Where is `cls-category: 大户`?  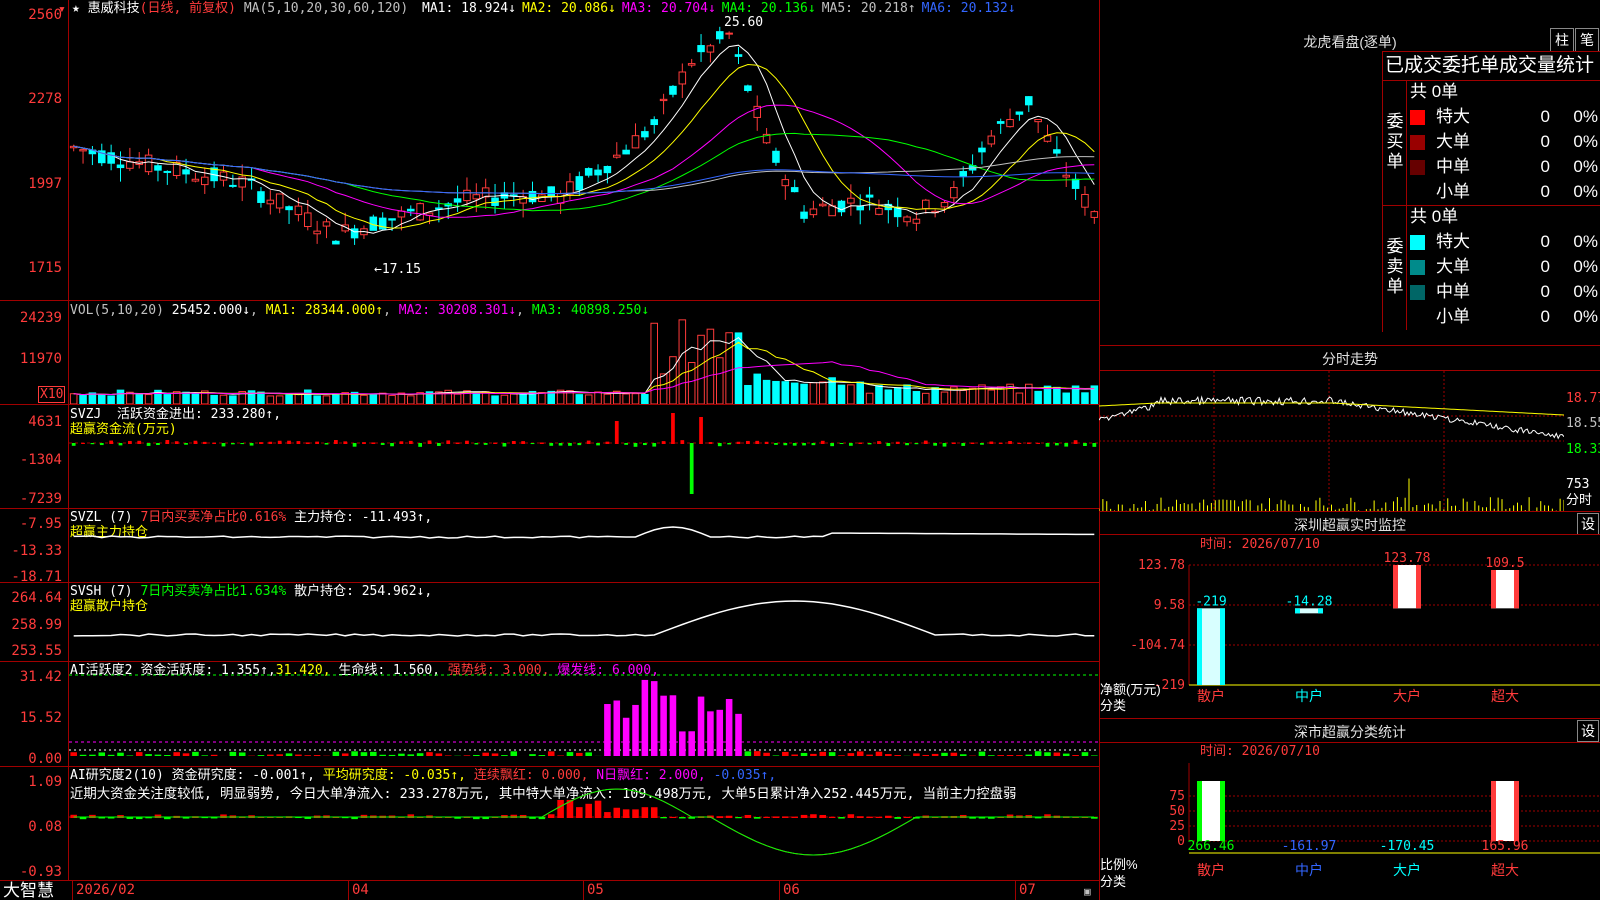
cls-category: 大户 is located at coordinates (1407, 870).